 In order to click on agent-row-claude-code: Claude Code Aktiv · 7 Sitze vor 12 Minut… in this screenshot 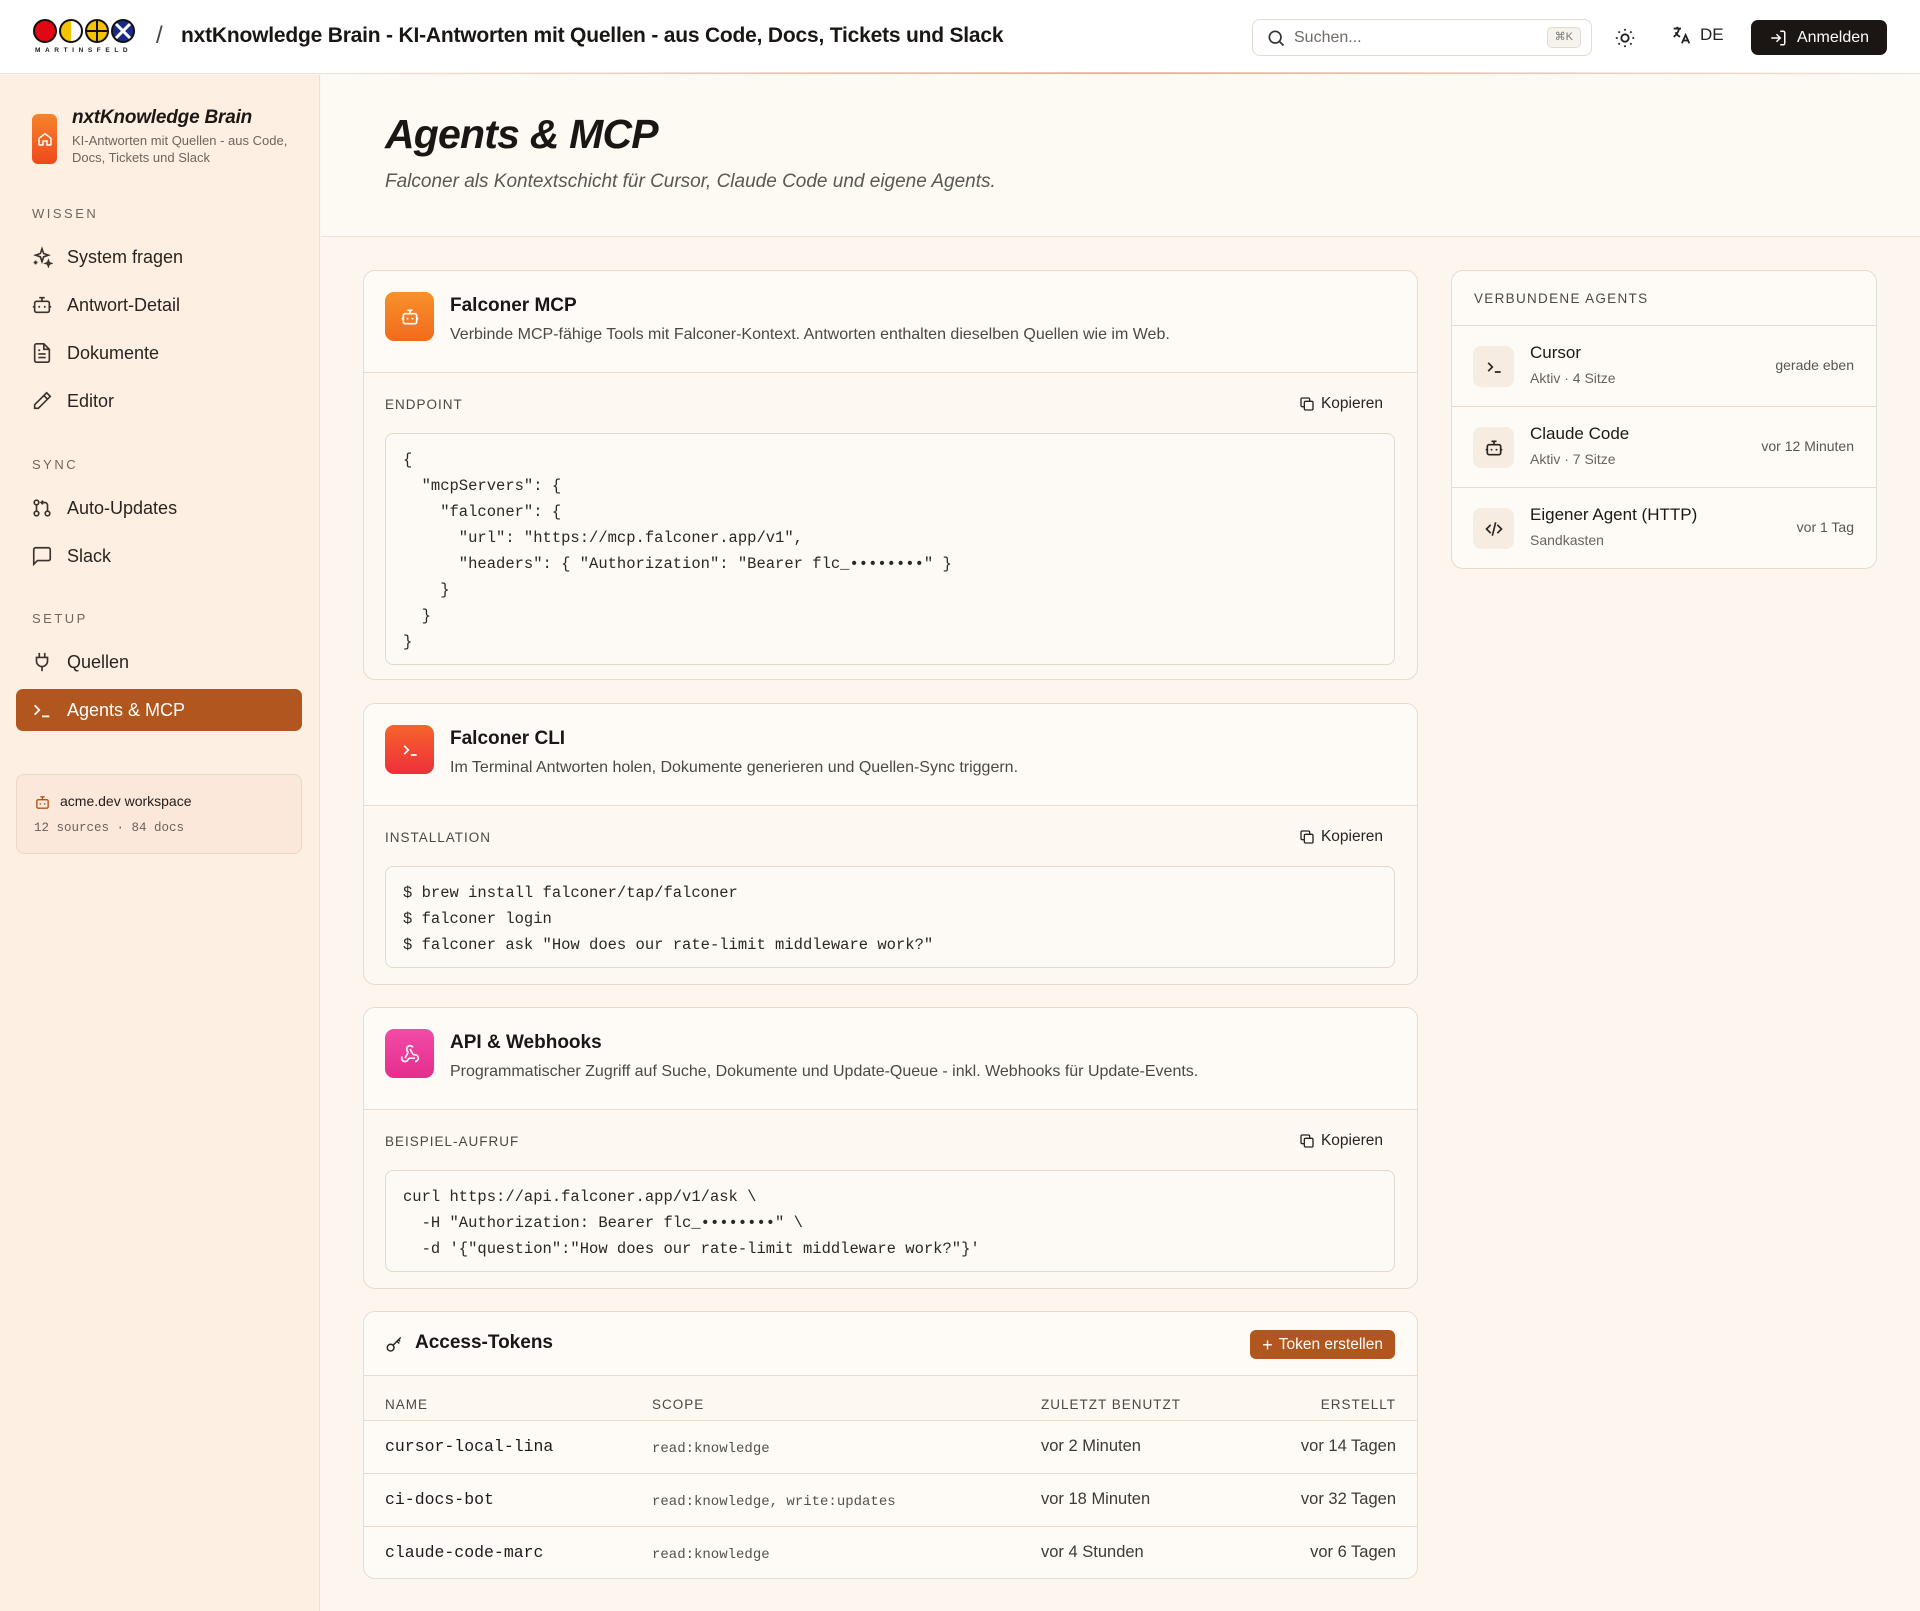, I will do `click(1664, 446)`.